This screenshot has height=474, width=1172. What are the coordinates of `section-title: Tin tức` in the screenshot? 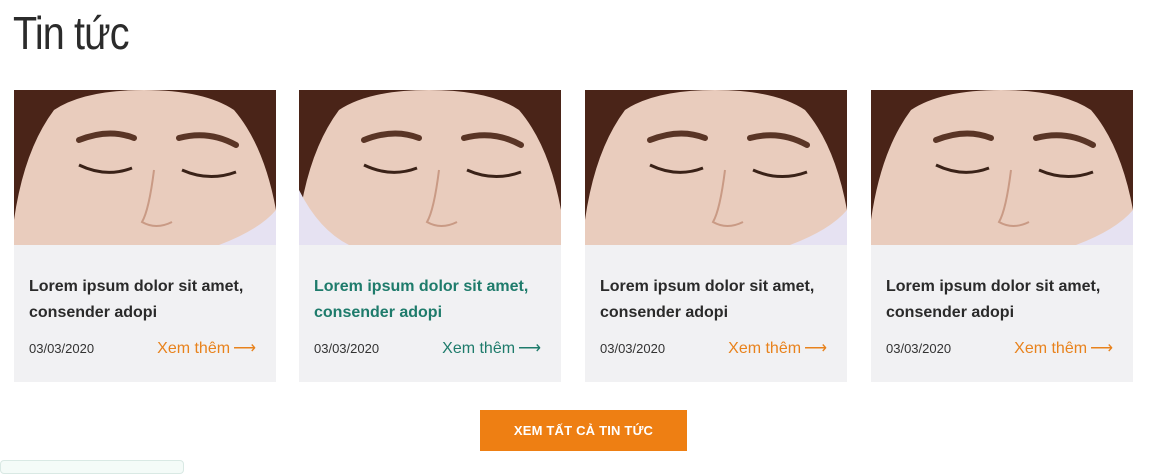 It's located at (71, 33).